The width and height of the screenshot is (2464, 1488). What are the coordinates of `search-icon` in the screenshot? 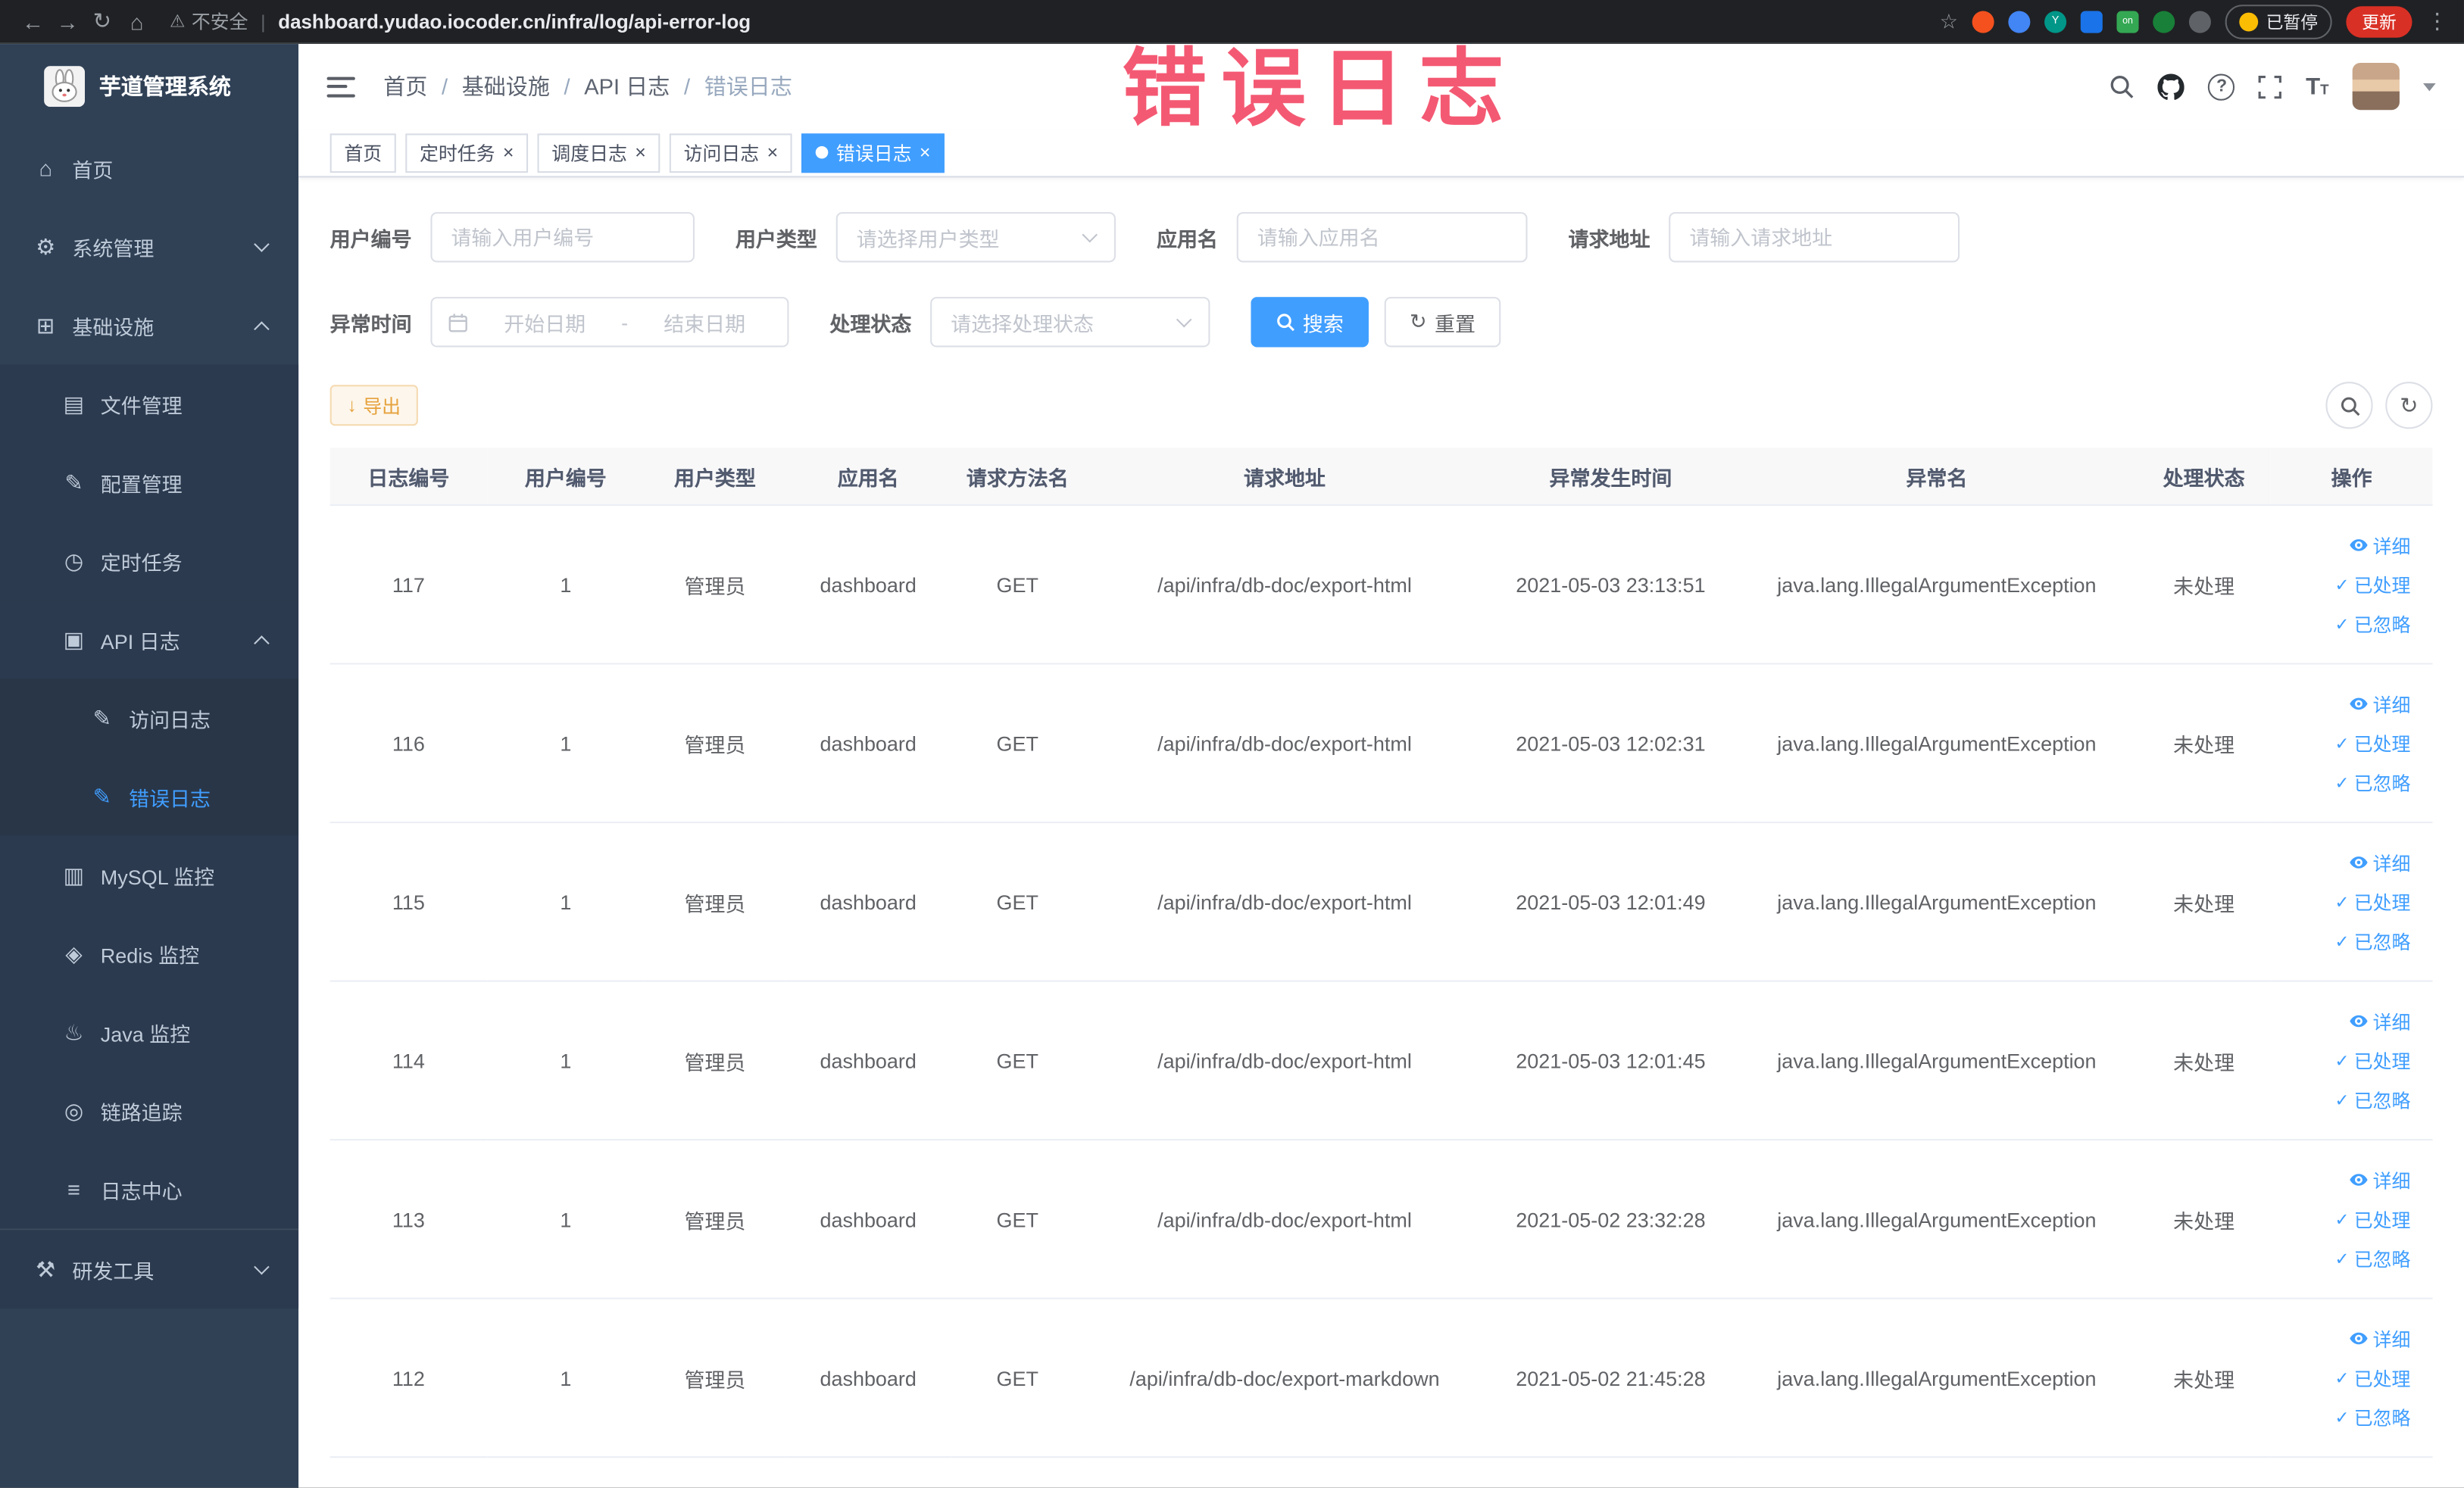 It's located at (2122, 86).